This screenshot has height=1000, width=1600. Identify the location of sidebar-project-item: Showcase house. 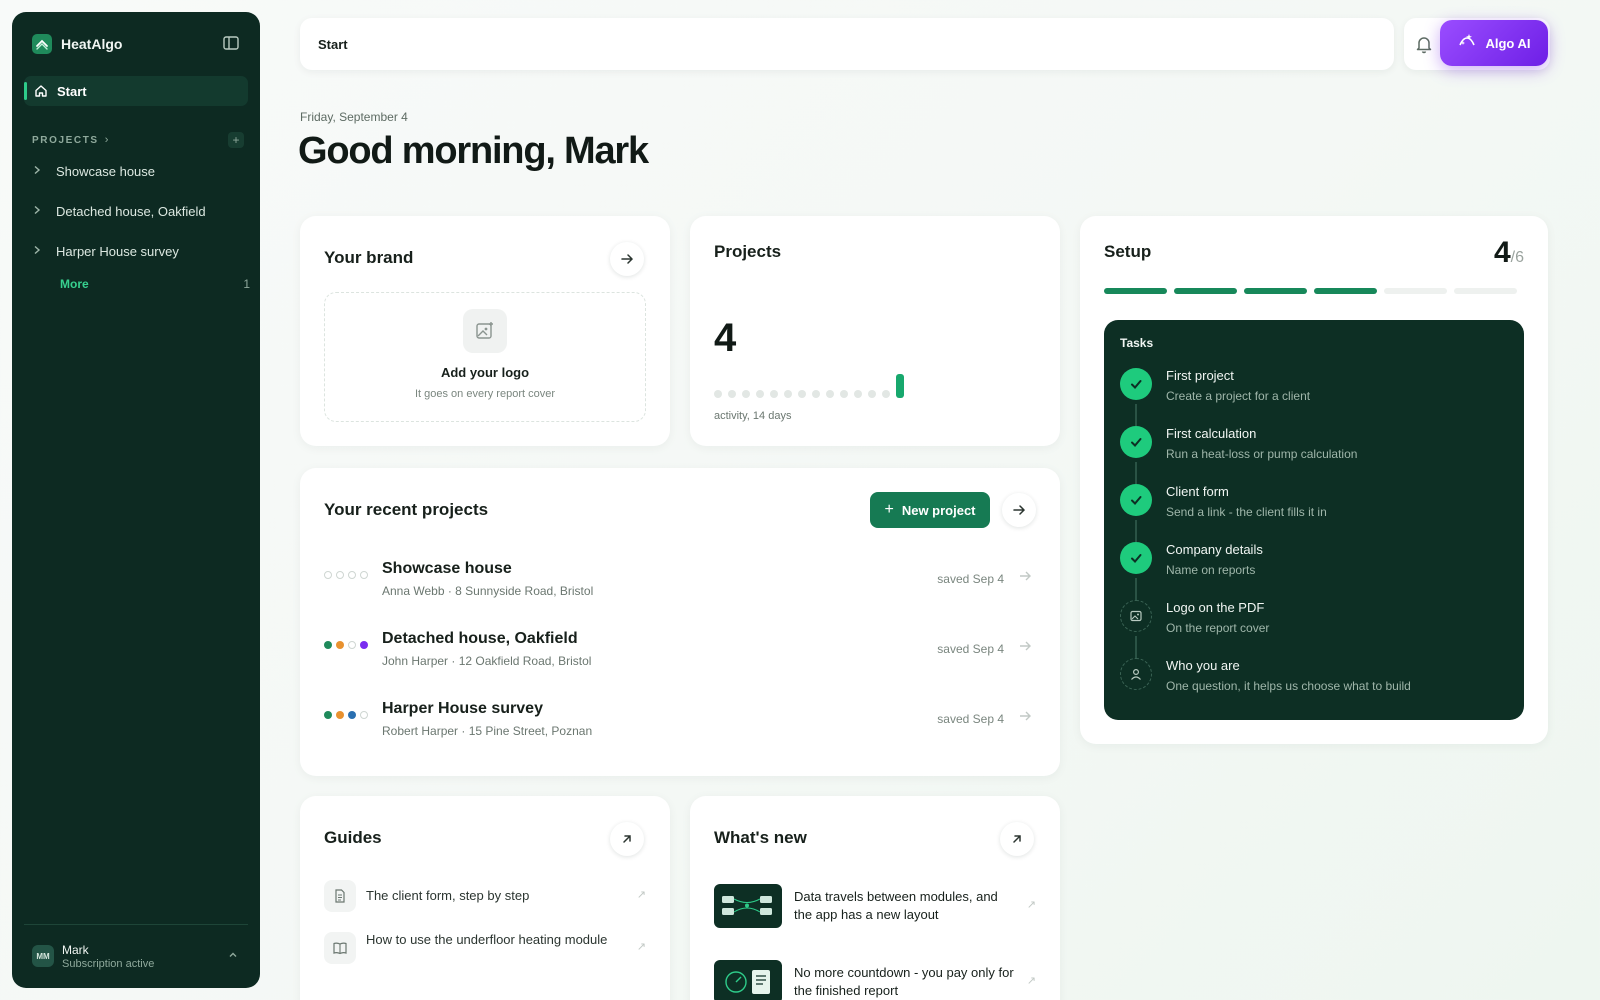
(138, 171).